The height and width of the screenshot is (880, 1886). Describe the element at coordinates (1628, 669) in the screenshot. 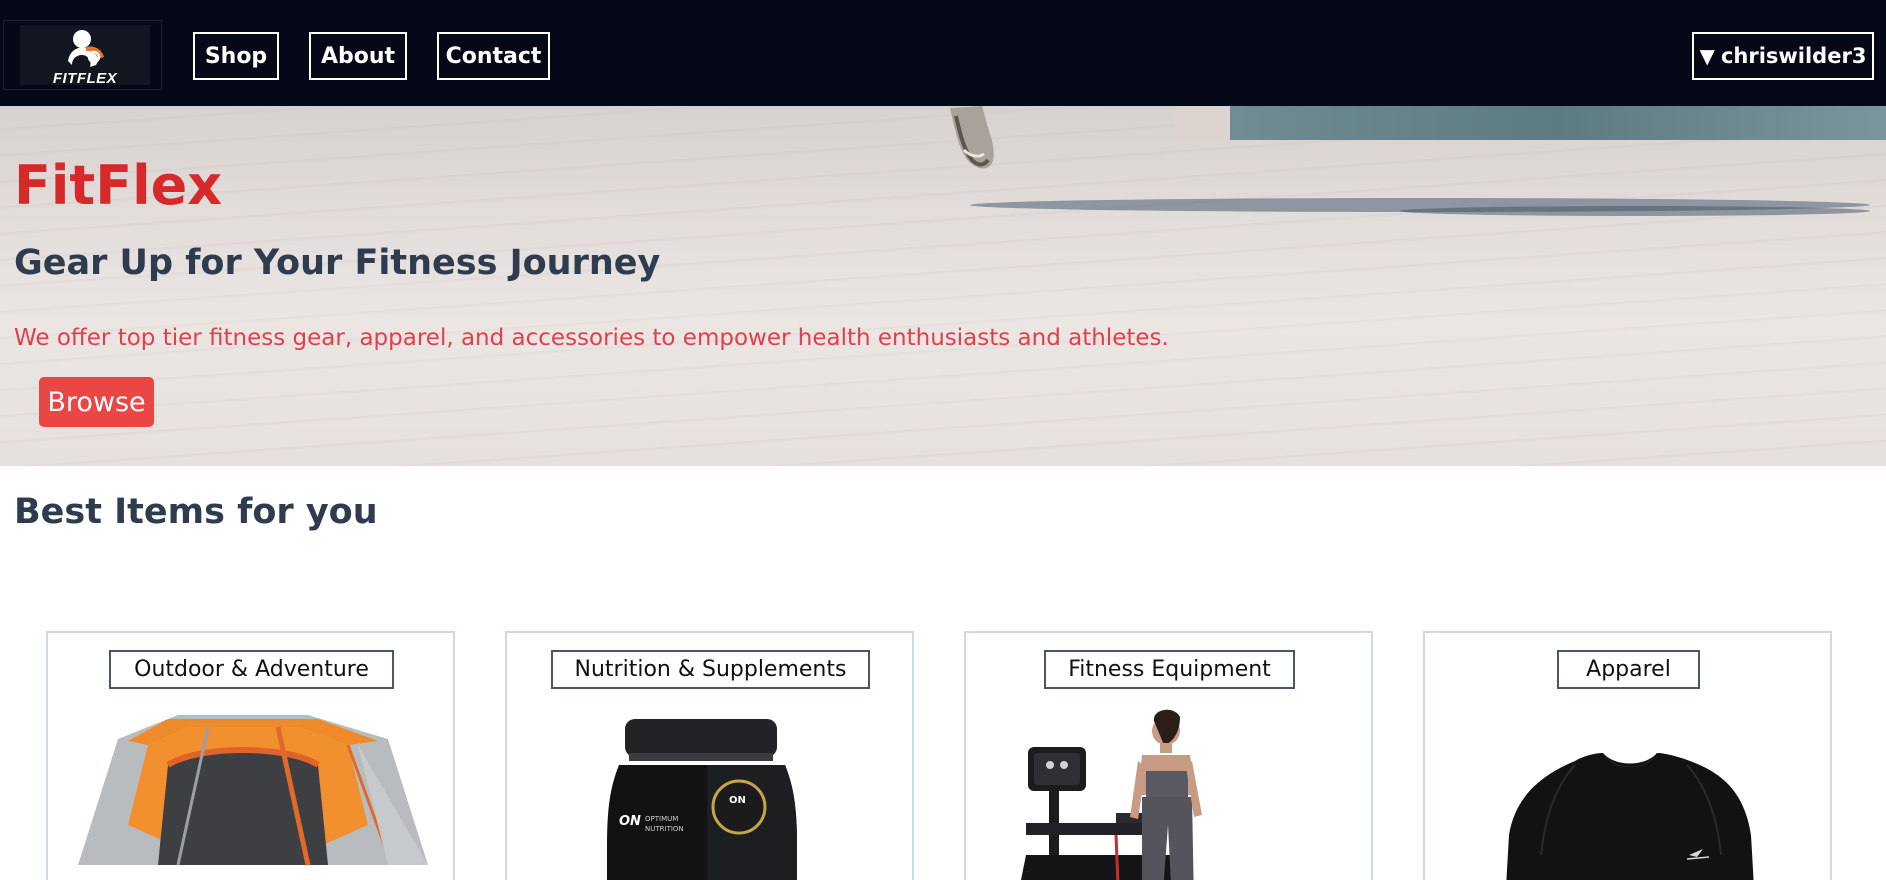

I see `category-label: Apparel` at that location.